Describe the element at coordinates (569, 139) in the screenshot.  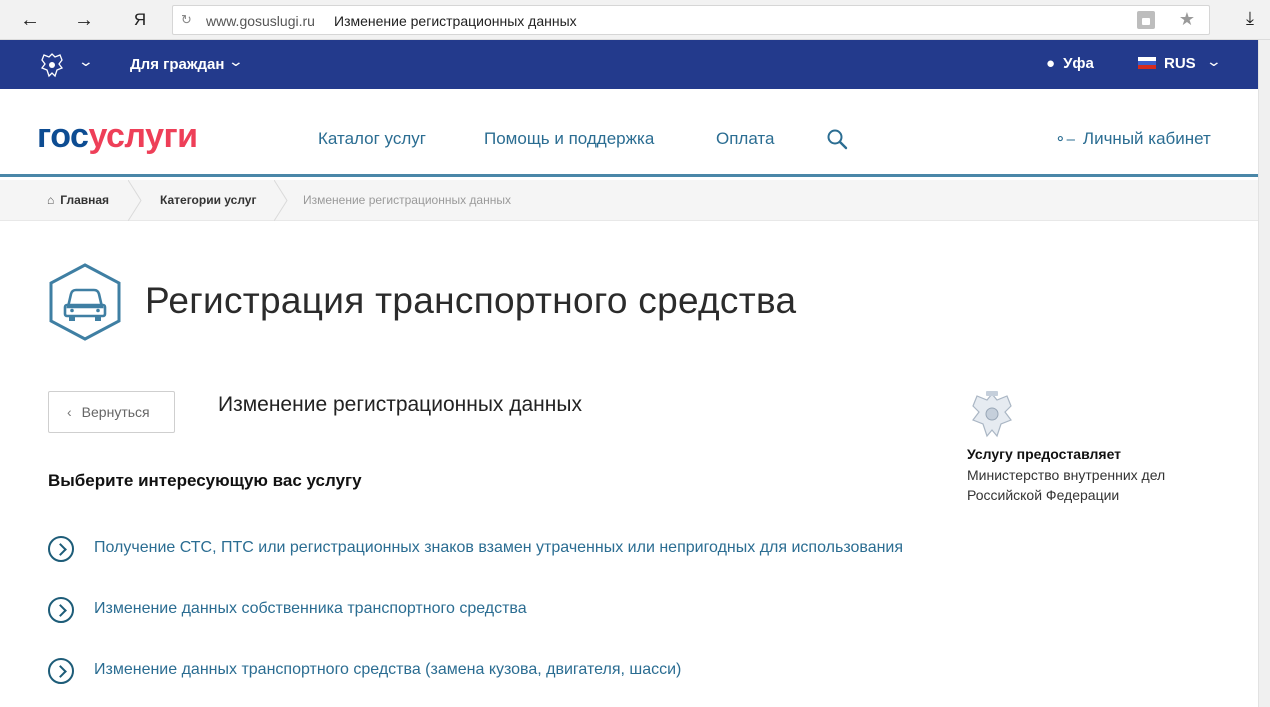
I see `nav-help: Помощь и поддержка` at that location.